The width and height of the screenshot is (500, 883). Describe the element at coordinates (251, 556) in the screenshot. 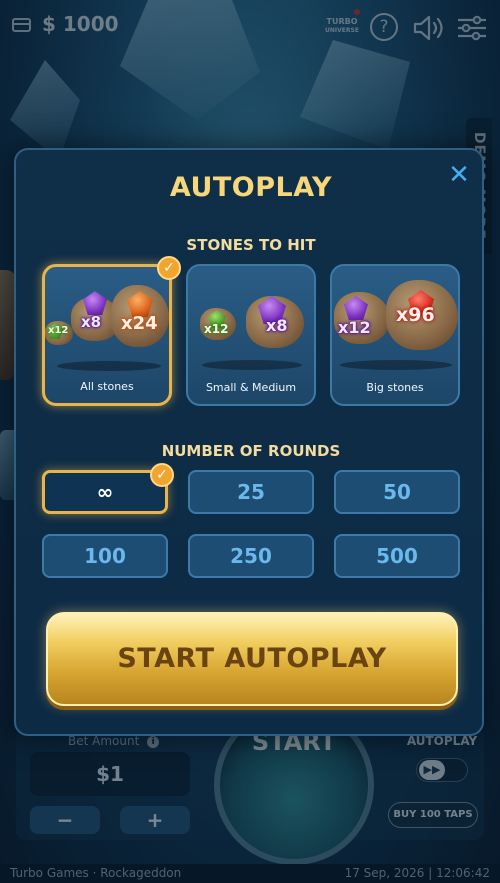

I see `rounds-option-250: 250` at that location.